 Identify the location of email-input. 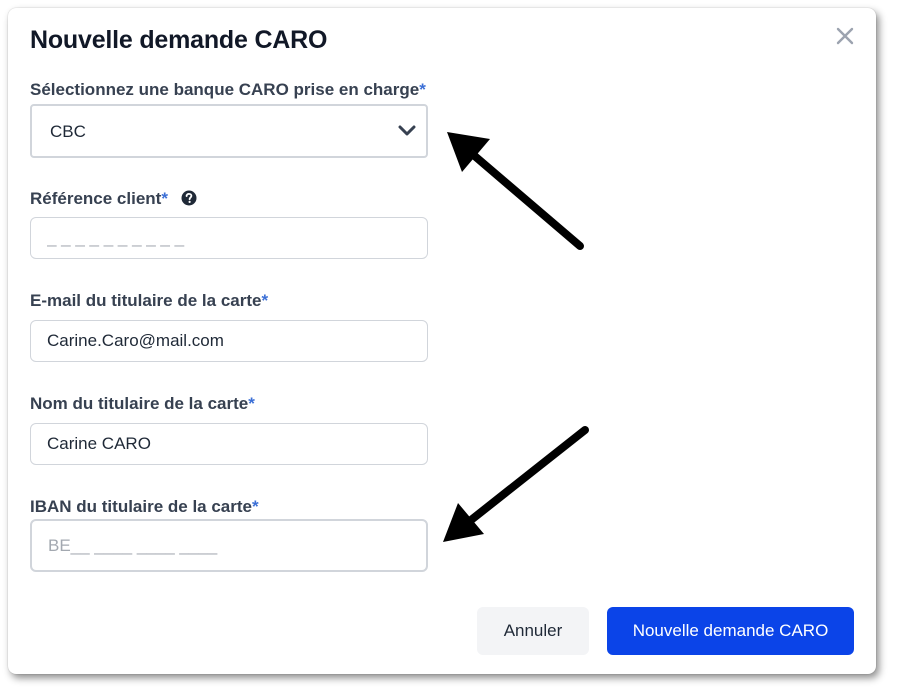
(229, 341).